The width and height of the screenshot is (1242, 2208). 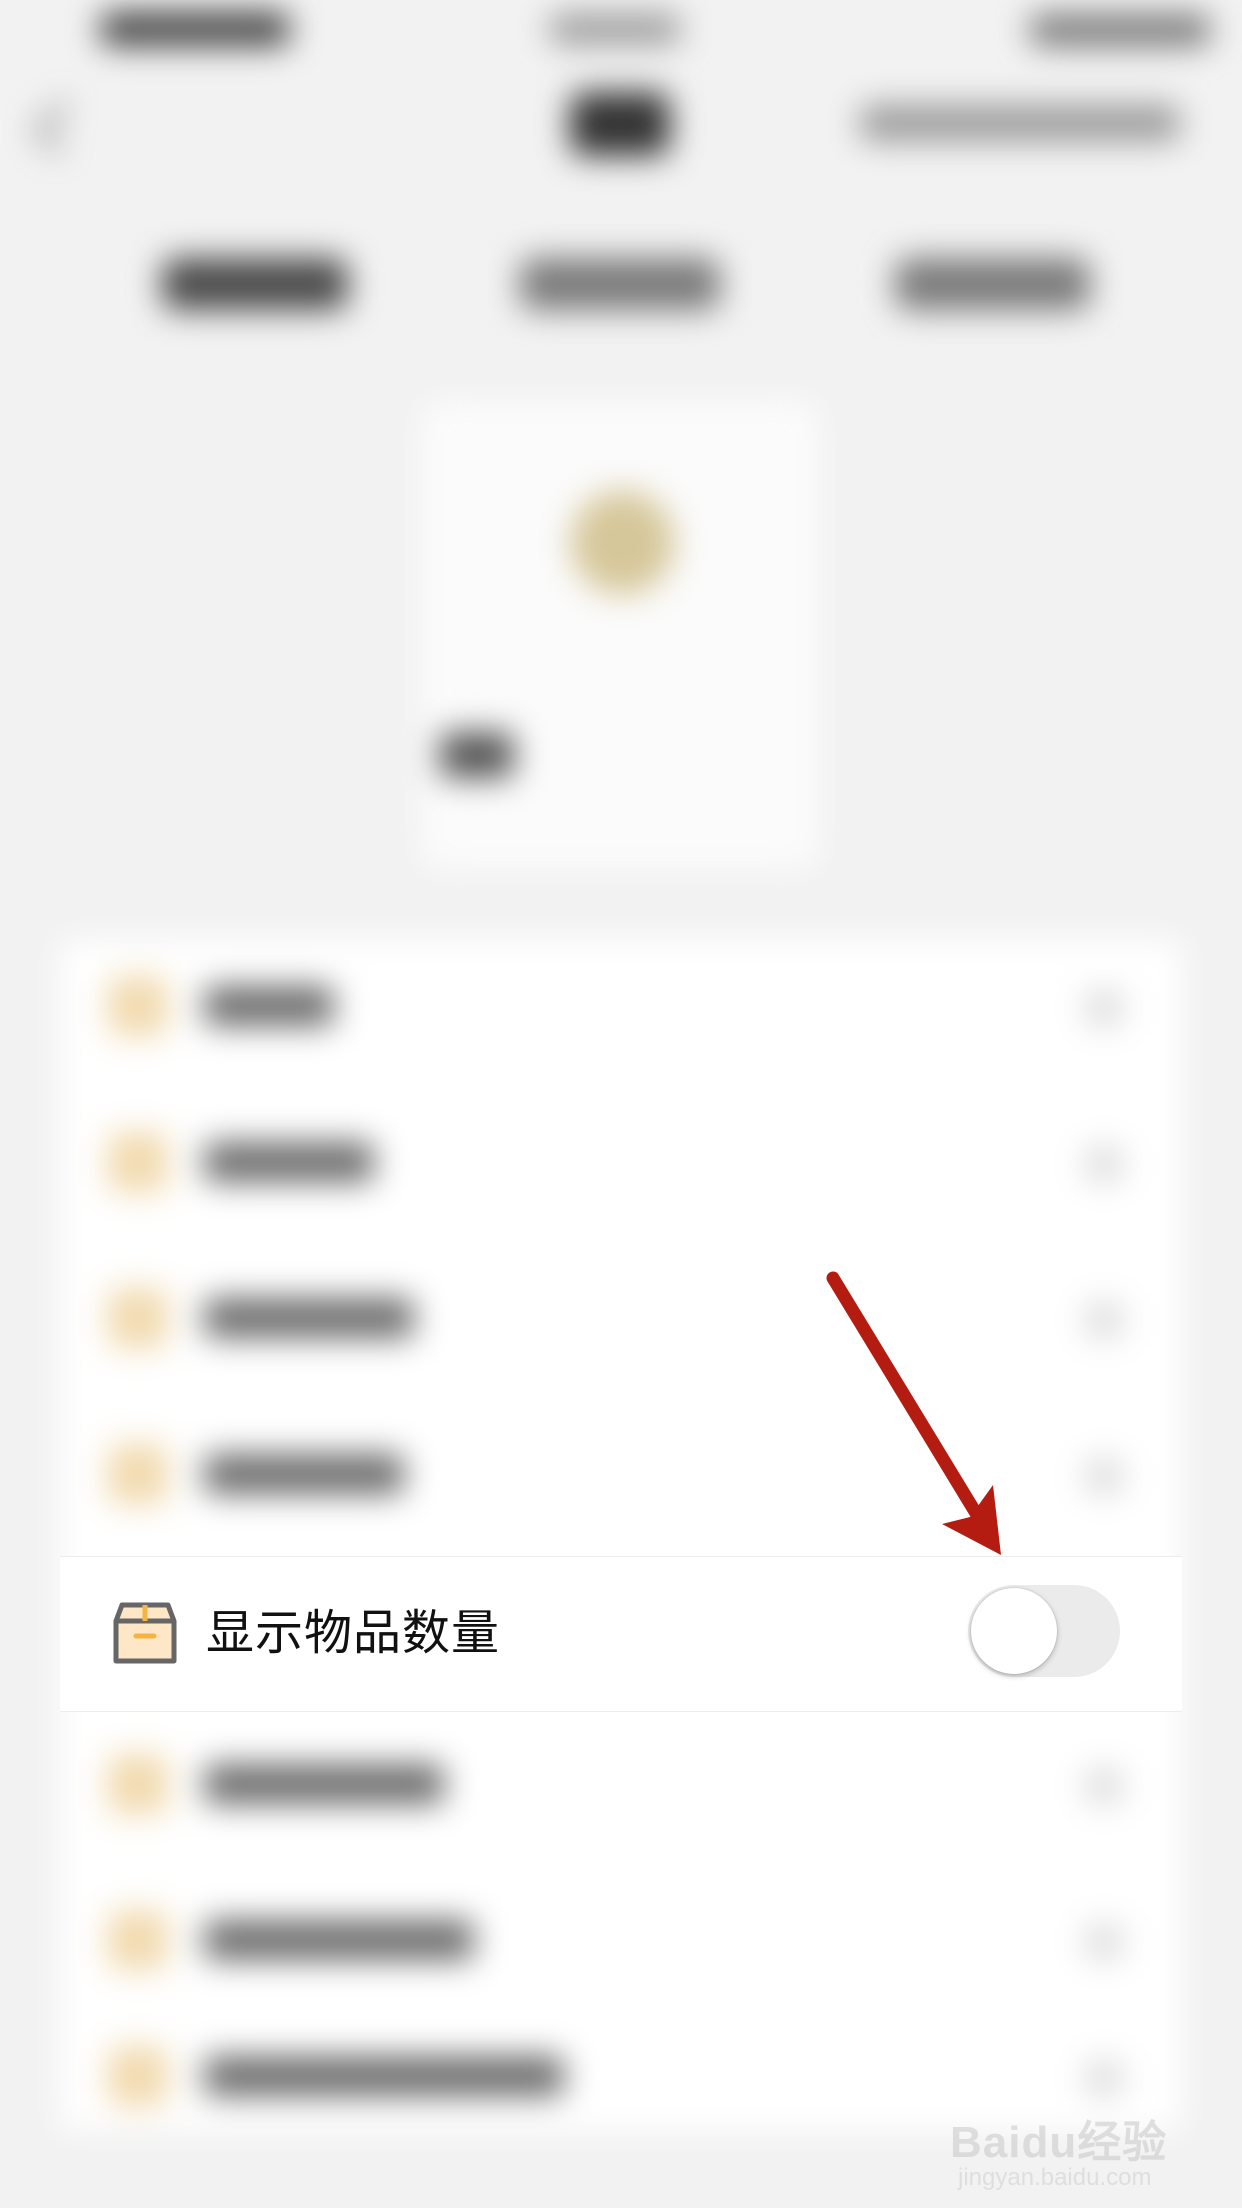 What do you see at coordinates (620, 124) in the screenshot?
I see `page-title` at bounding box center [620, 124].